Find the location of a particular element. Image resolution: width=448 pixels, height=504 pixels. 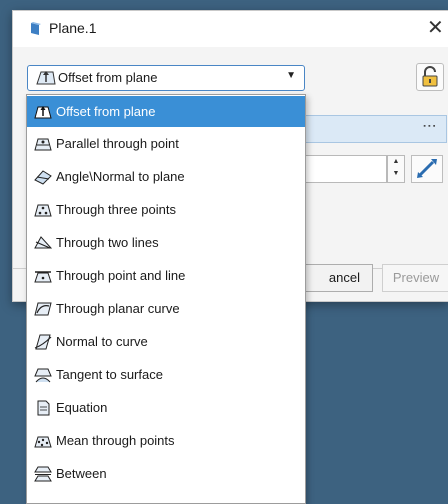

planar-curve-icon is located at coordinates (43, 308).